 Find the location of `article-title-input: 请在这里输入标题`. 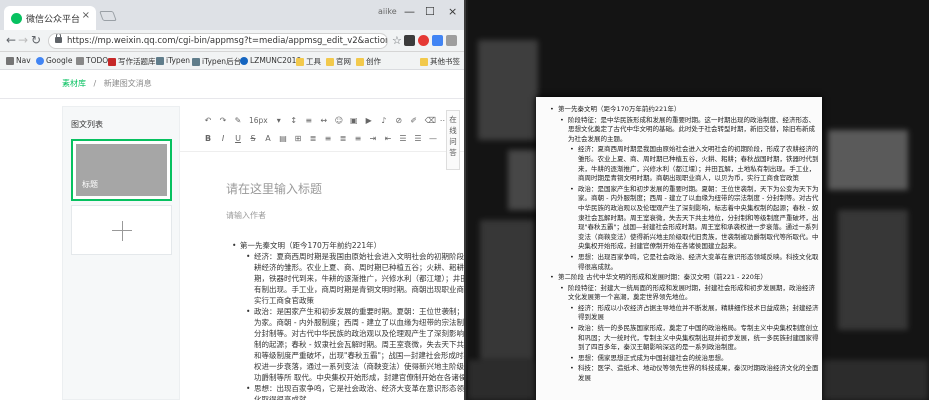

article-title-input: 请在这里输入标题 is located at coordinates (274, 188).